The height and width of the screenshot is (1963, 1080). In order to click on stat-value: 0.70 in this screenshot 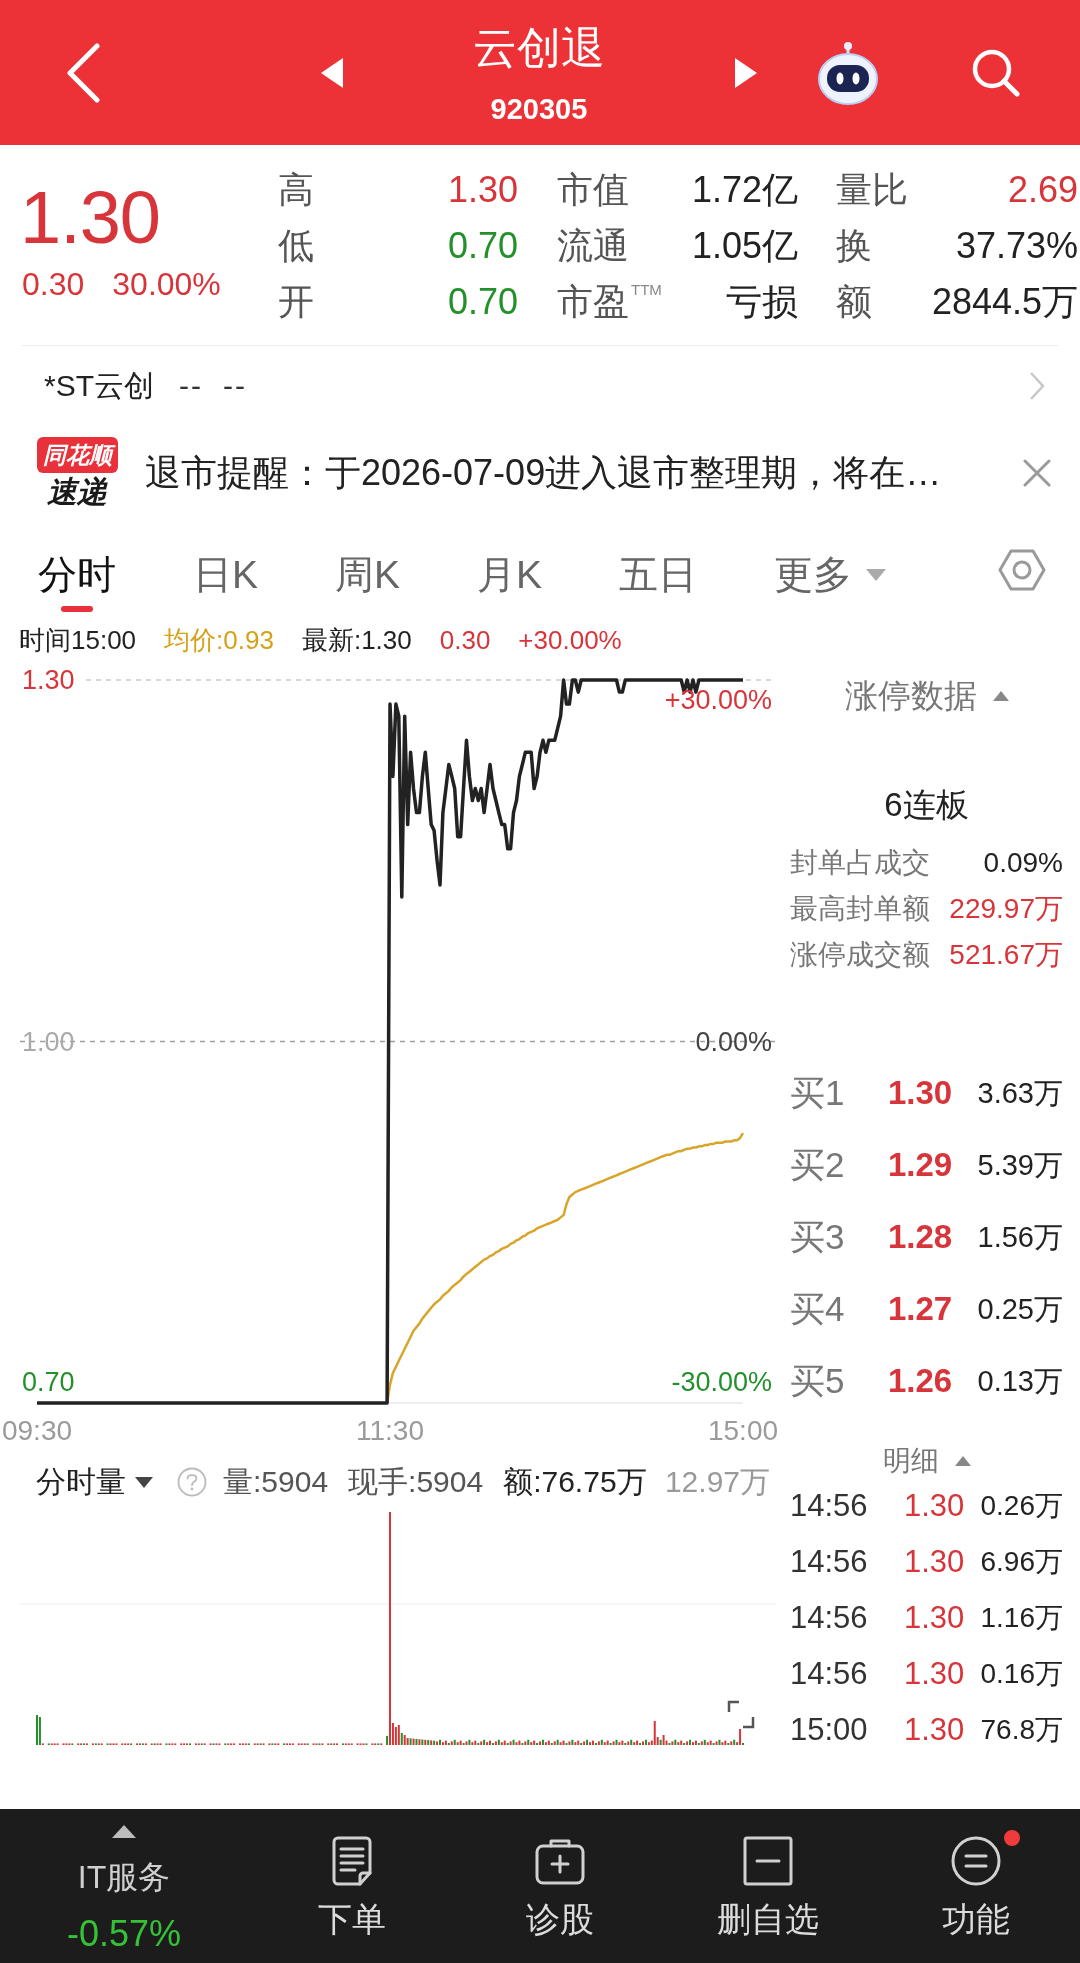, I will do `click(482, 246)`.